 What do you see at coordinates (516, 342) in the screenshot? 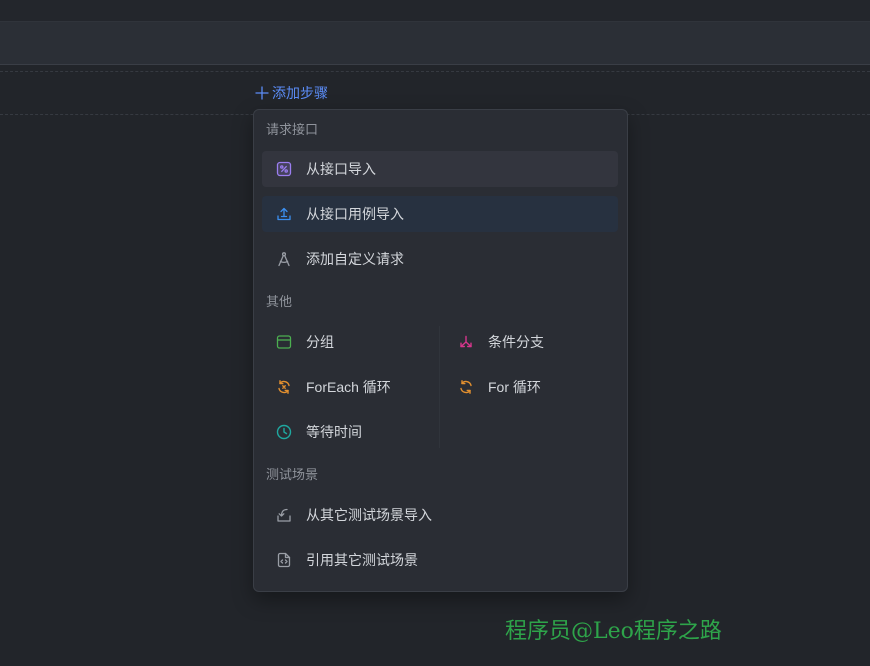
I see `menu-item-label: 条件分支` at bounding box center [516, 342].